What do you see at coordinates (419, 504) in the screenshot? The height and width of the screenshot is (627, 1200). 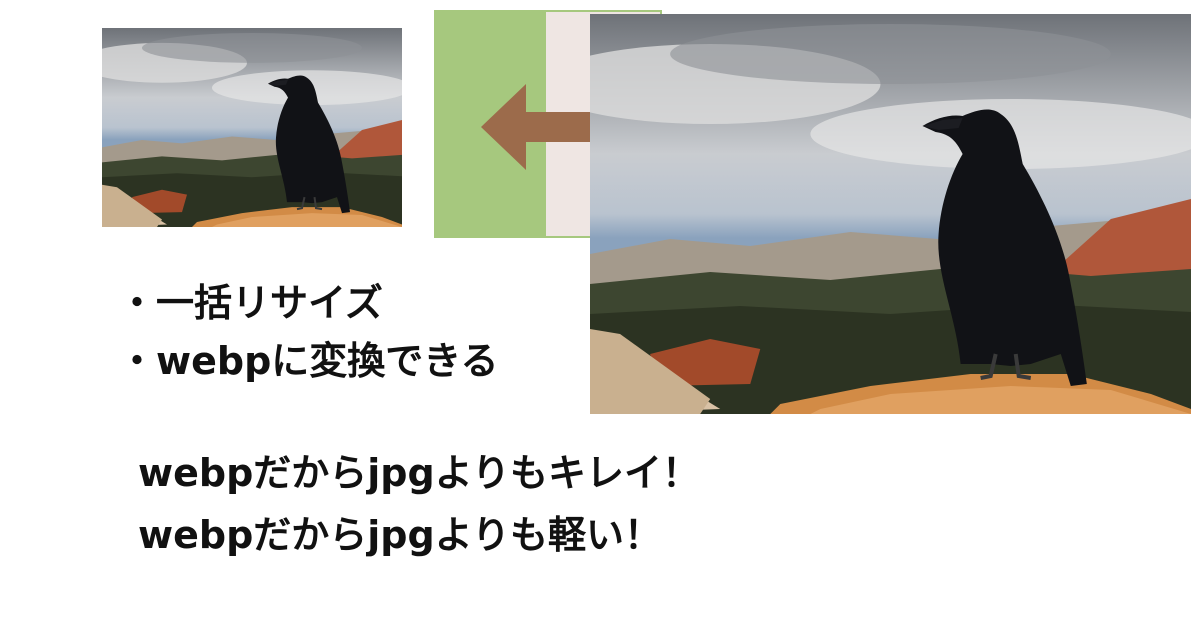 I see `tagline-block: webpだからjpgよりもキレイ！ webpだからjpgよりも軽い！` at bounding box center [419, 504].